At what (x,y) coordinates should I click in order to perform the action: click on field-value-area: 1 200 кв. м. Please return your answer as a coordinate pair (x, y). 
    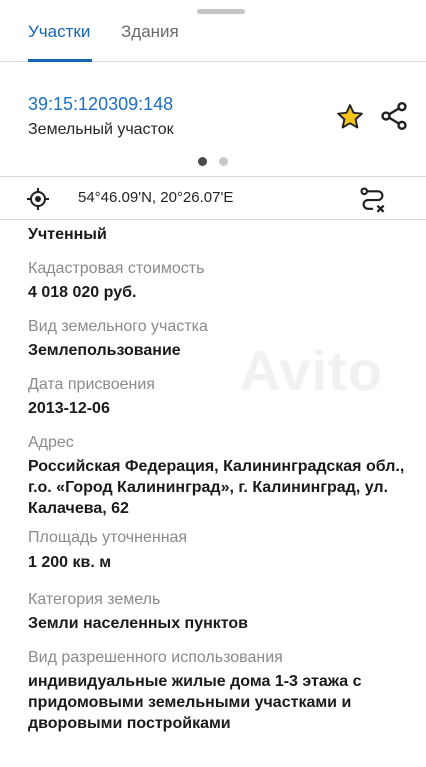
    Looking at the image, I should click on (70, 562).